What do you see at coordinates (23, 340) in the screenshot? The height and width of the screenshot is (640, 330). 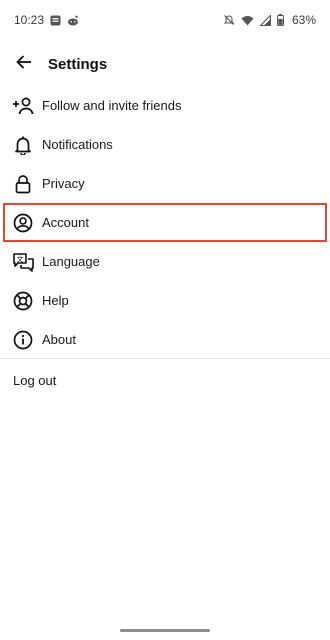 I see `info-icon` at bounding box center [23, 340].